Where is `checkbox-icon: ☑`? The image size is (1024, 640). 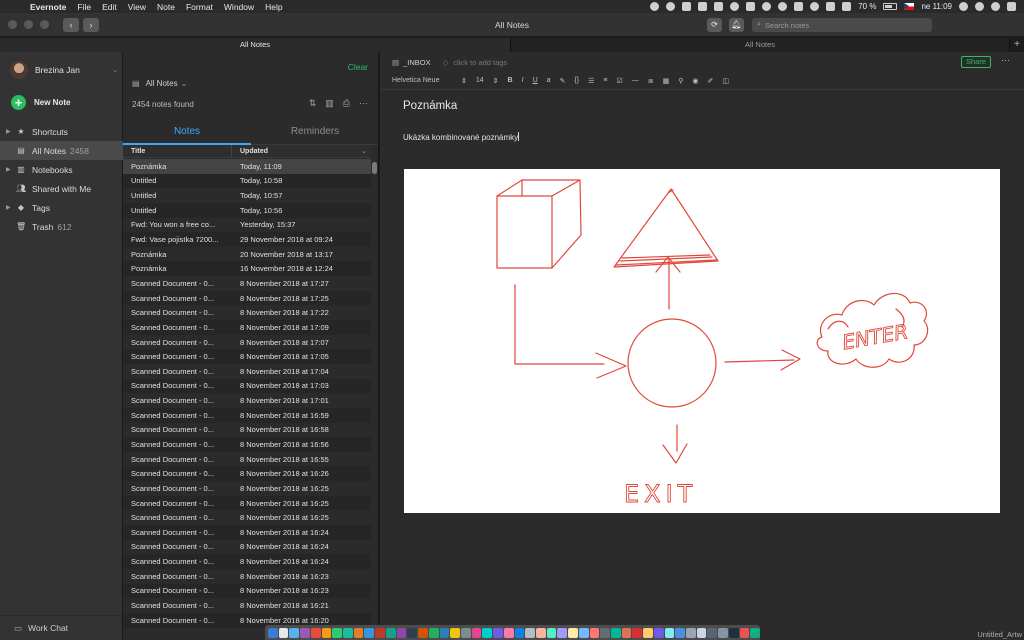 checkbox-icon: ☑ is located at coordinates (619, 81).